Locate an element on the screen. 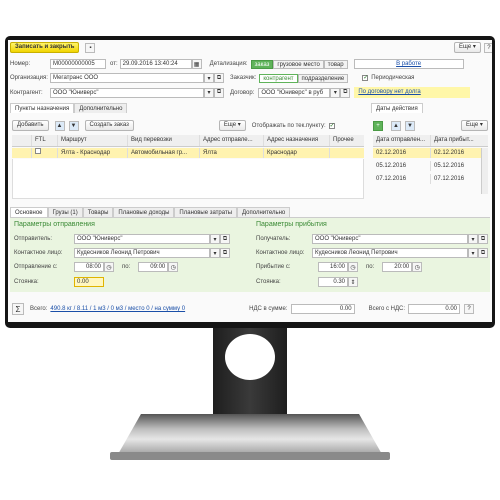 The image size is (500, 500). depart-from-field: 08:00 is located at coordinates (89, 267).